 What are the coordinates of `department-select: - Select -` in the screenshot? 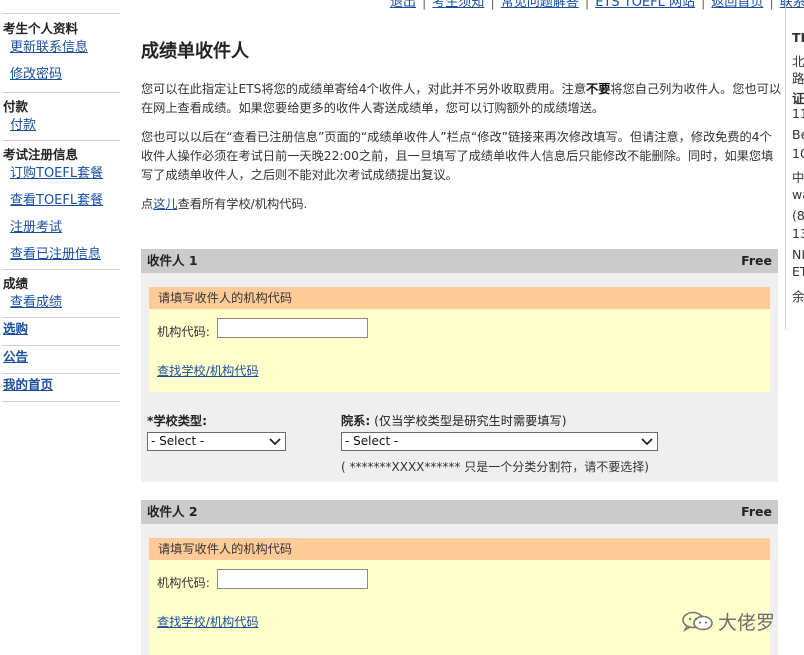 It's located at (499, 441).